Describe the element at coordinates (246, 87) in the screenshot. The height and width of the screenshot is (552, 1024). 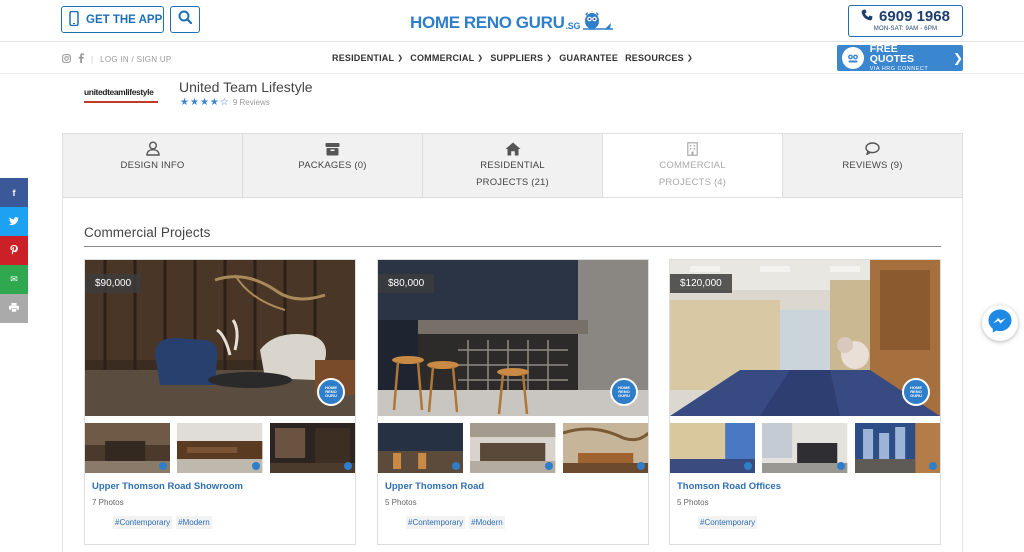
I see `company-name: United Team Lifestyle` at that location.